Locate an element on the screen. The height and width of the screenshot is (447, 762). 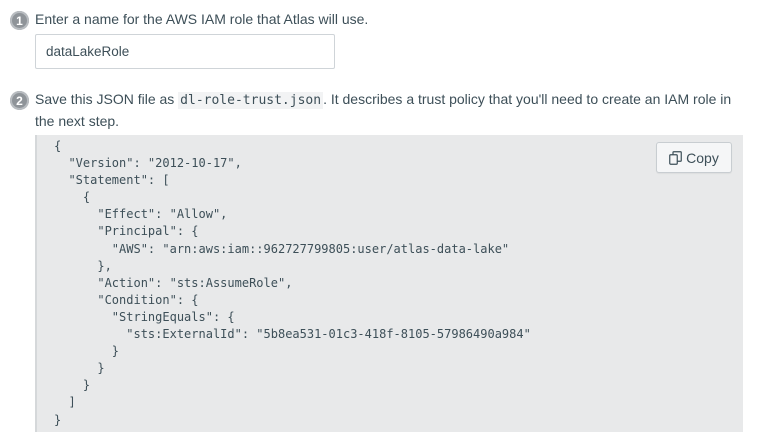
step-2-text-before: Save this JSON file as is located at coordinates (107, 99).